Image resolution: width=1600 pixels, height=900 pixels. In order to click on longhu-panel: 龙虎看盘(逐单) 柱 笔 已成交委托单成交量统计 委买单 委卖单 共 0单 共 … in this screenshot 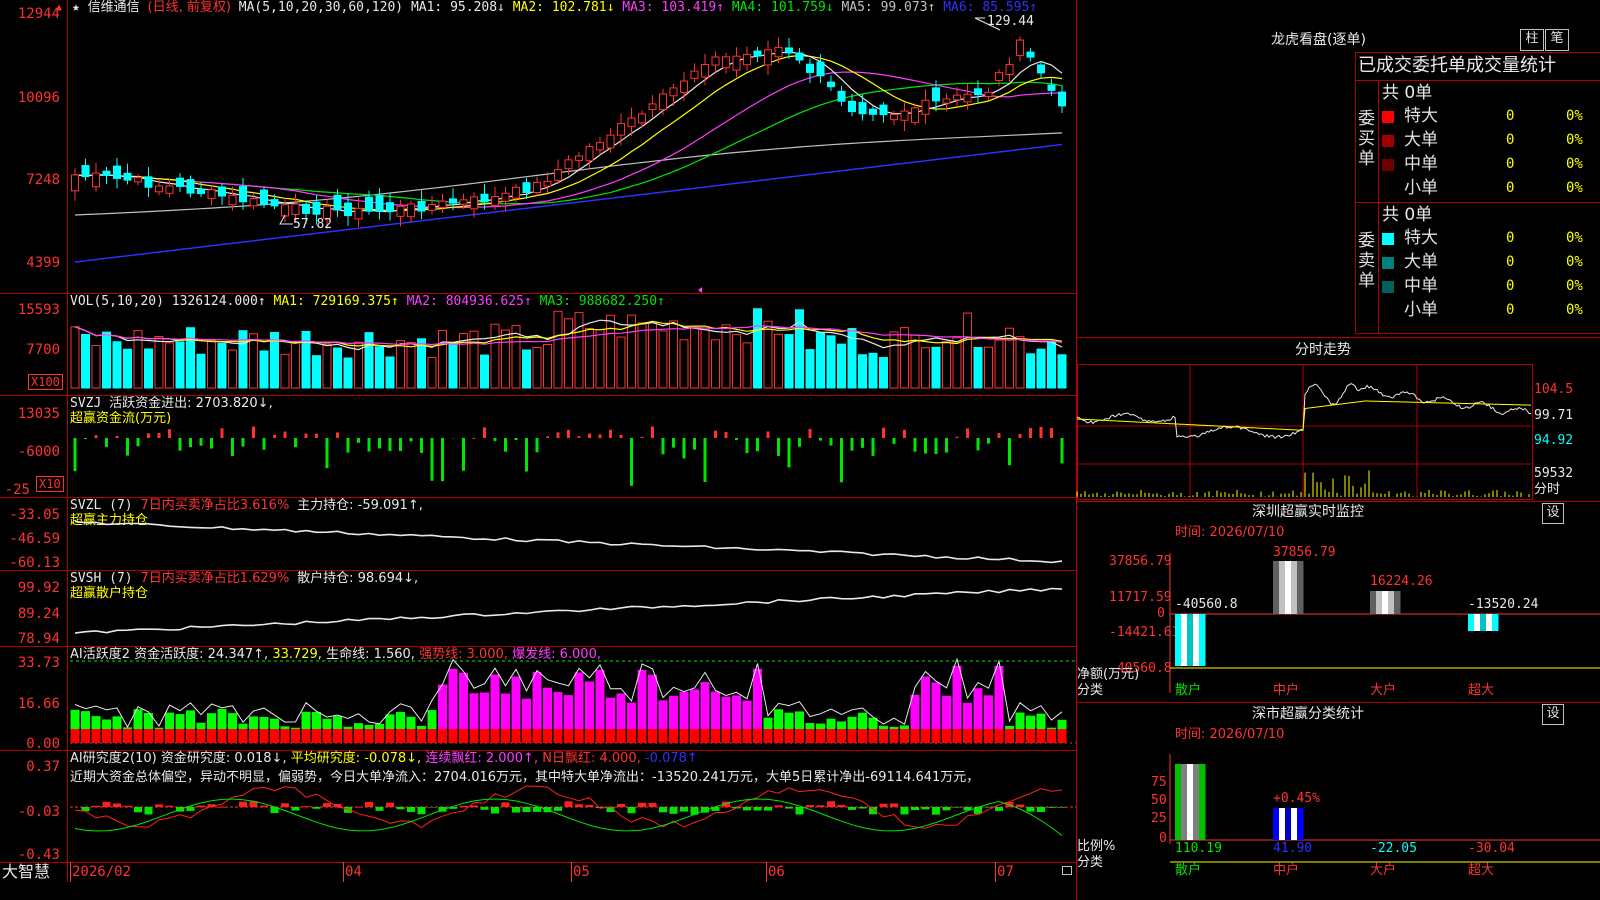, I will do `click(1338, 168)`.